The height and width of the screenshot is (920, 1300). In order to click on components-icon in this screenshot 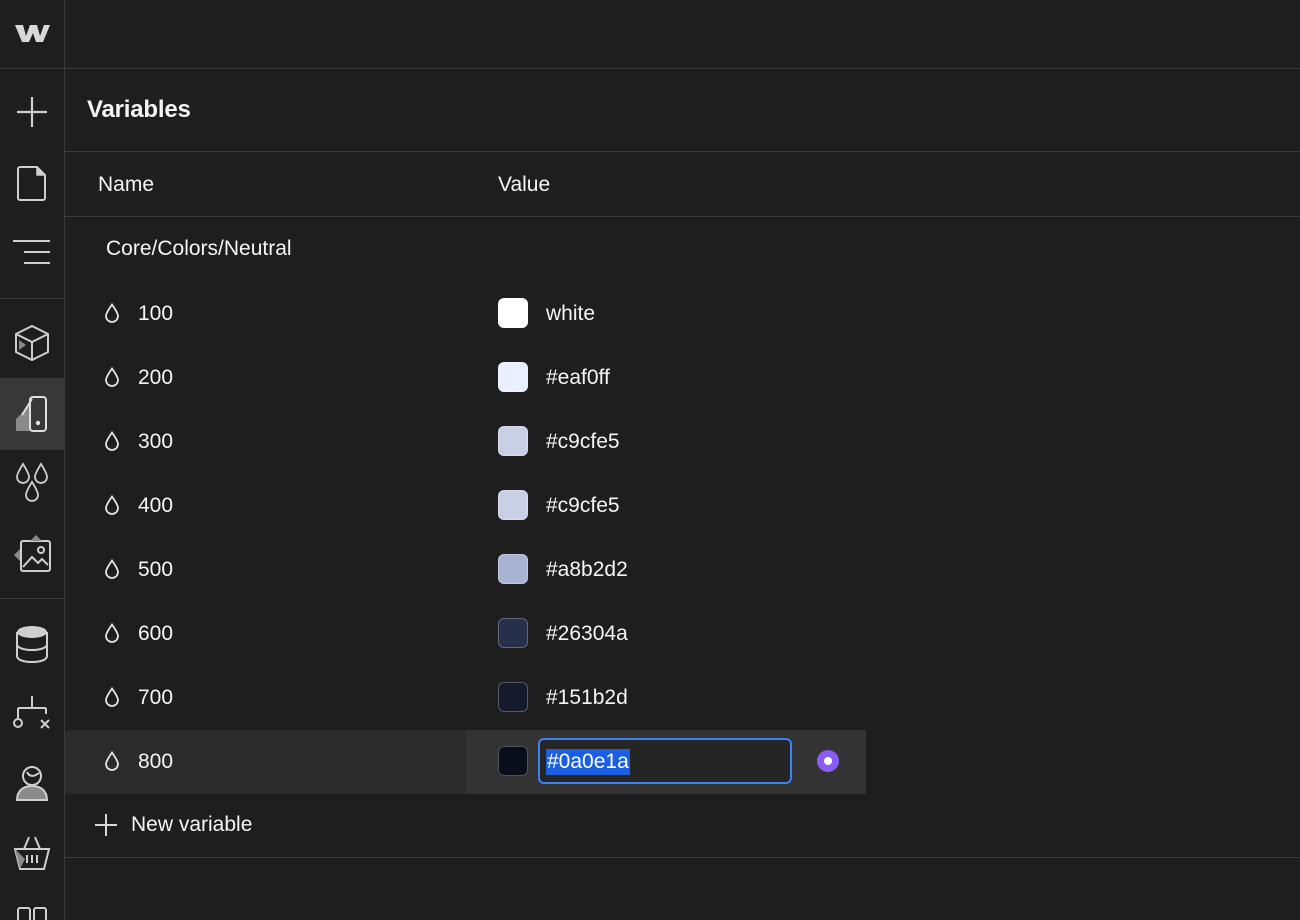, I will do `click(32, 343)`.